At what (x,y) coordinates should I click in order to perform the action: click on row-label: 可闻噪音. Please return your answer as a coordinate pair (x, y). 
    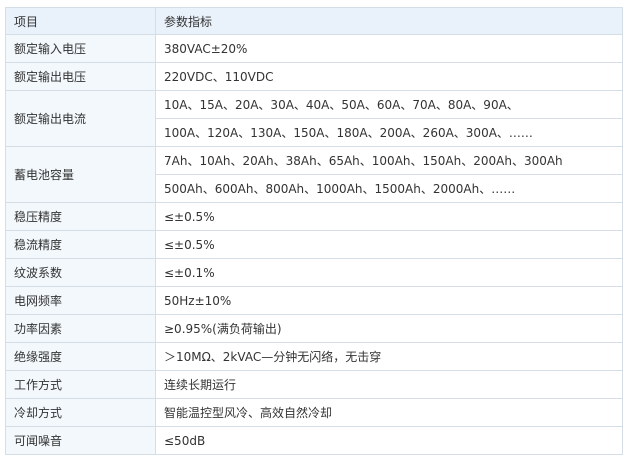
    Looking at the image, I should click on (80, 440).